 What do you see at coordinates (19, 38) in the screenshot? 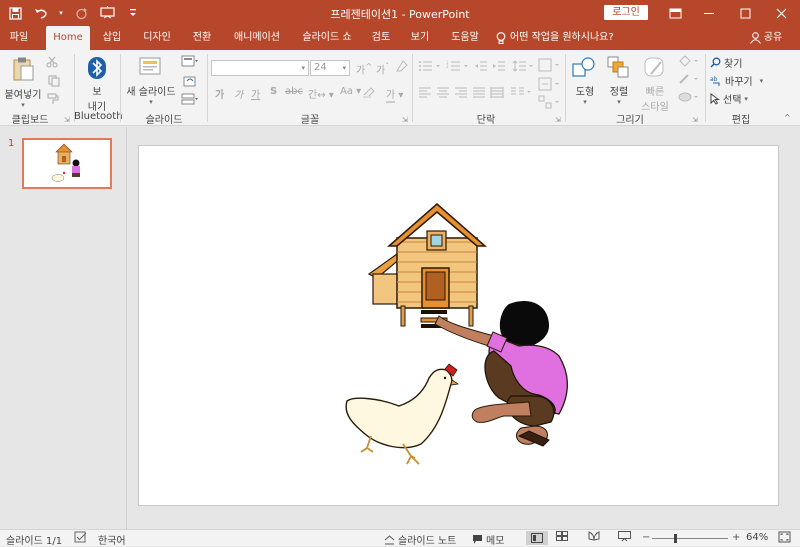
I see `tab-file: 파일` at bounding box center [19, 38].